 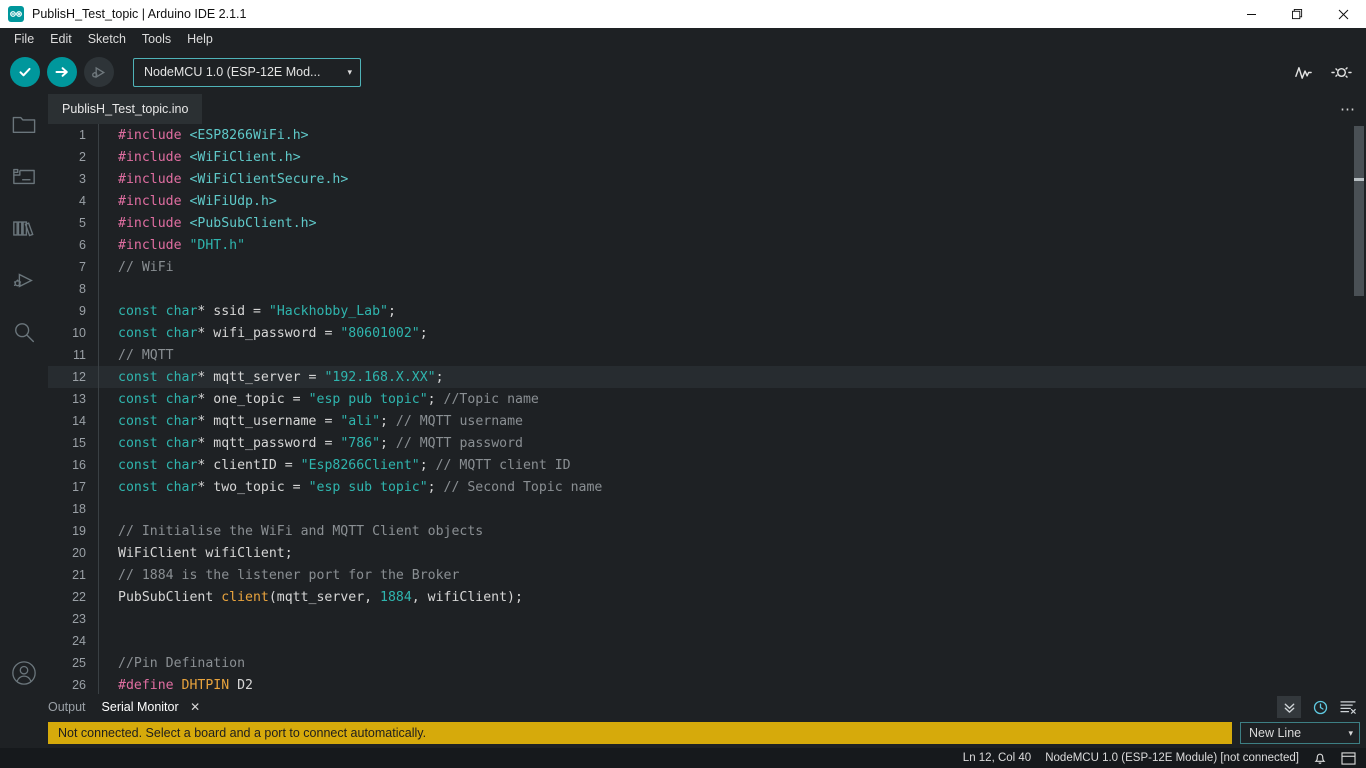 I want to click on code-line: 25 //Pin Defination, so click(x=707, y=663).